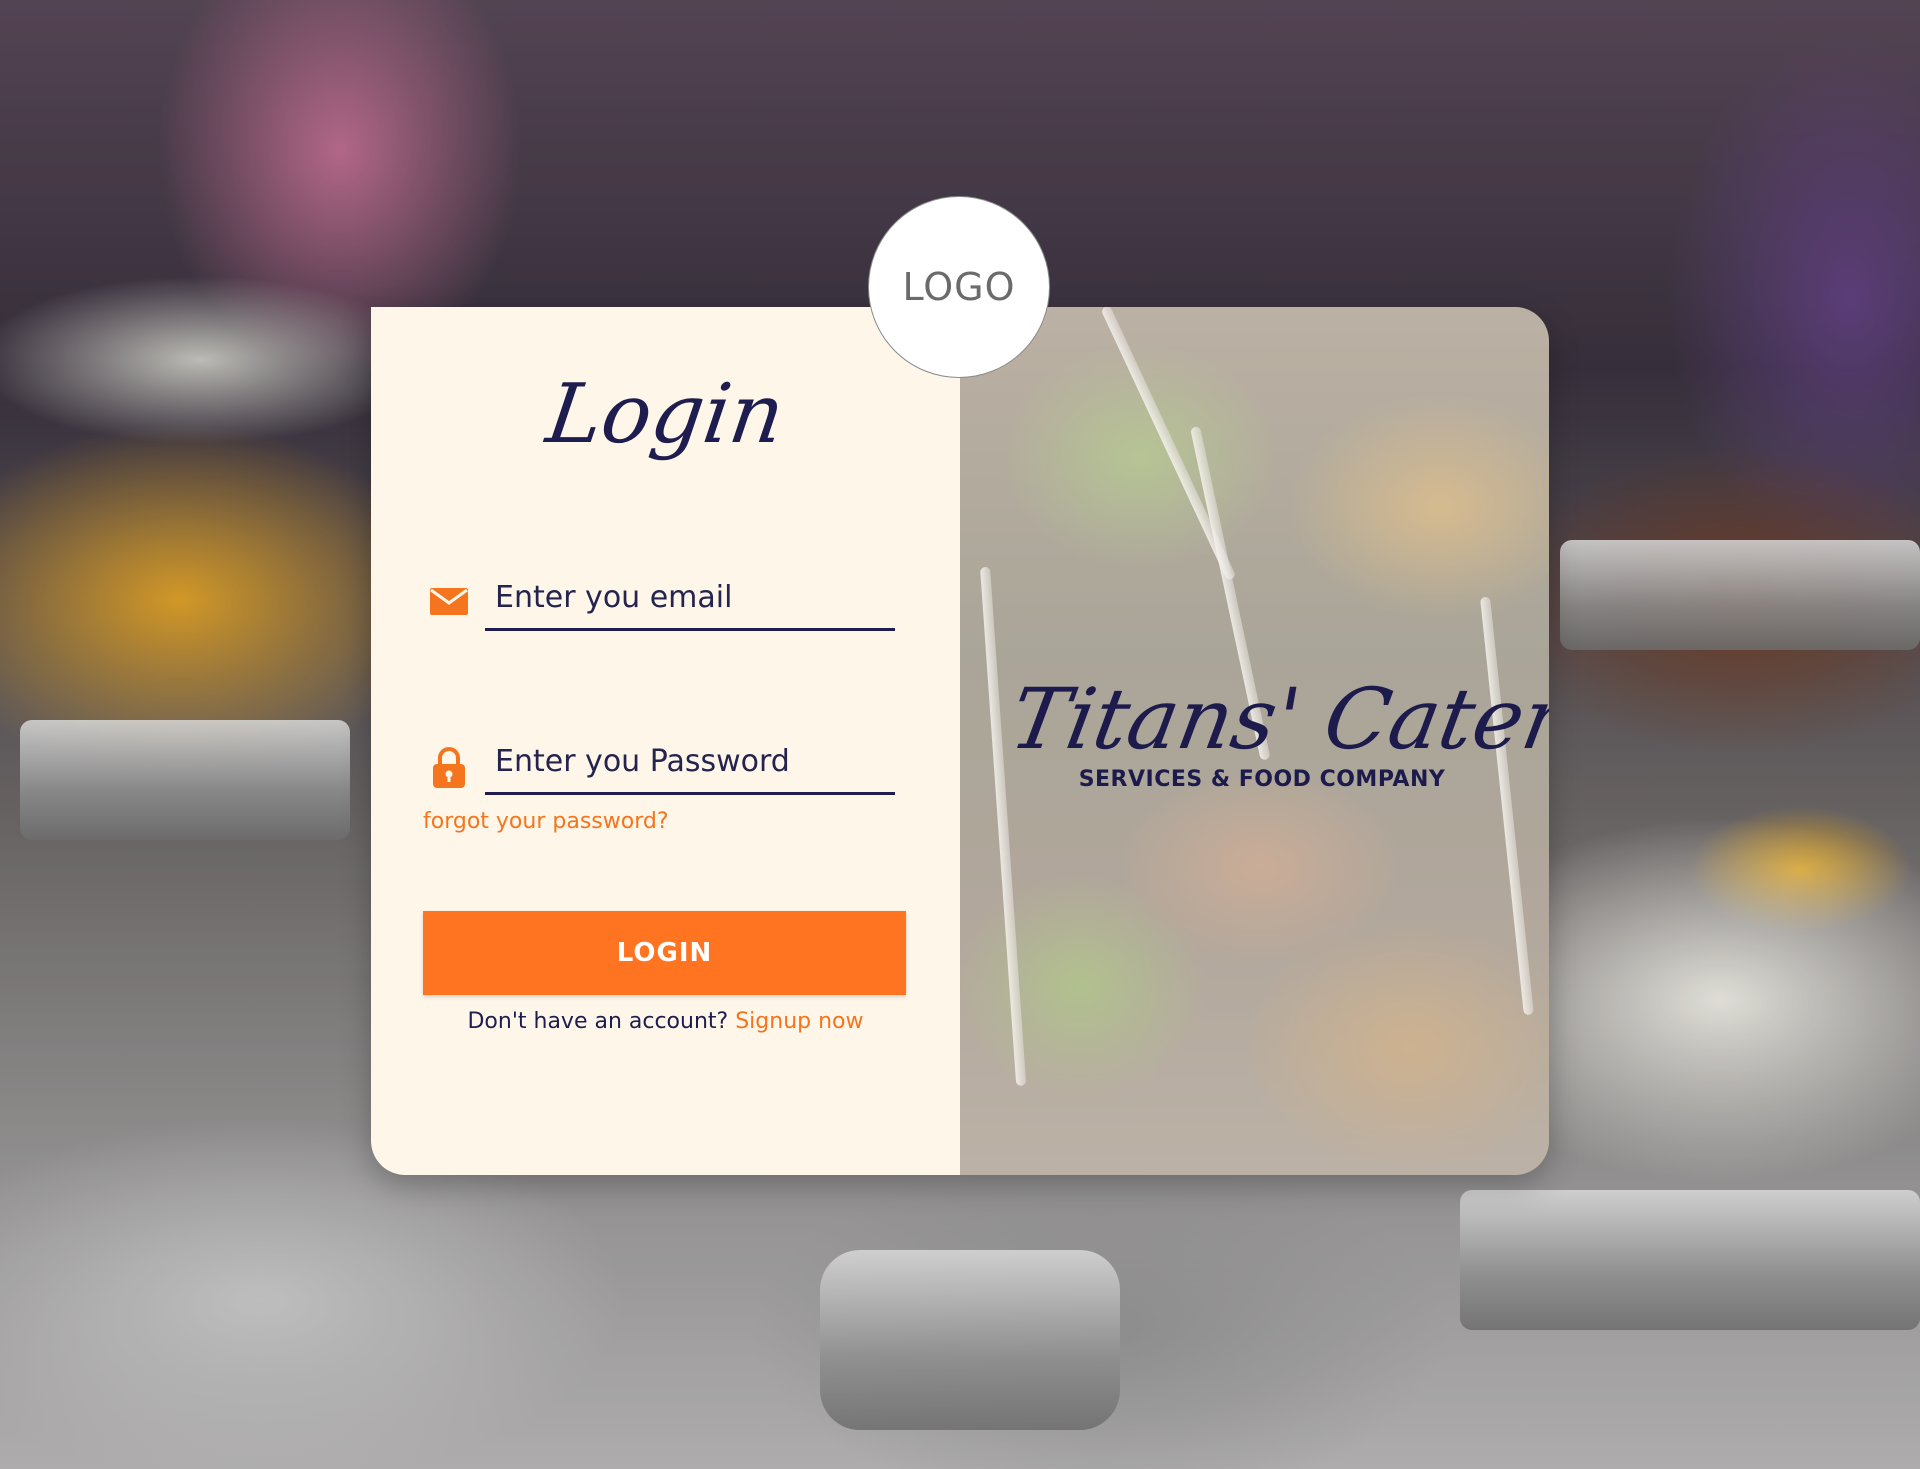 The height and width of the screenshot is (1469, 1920). I want to click on password-field-group, so click(667, 766).